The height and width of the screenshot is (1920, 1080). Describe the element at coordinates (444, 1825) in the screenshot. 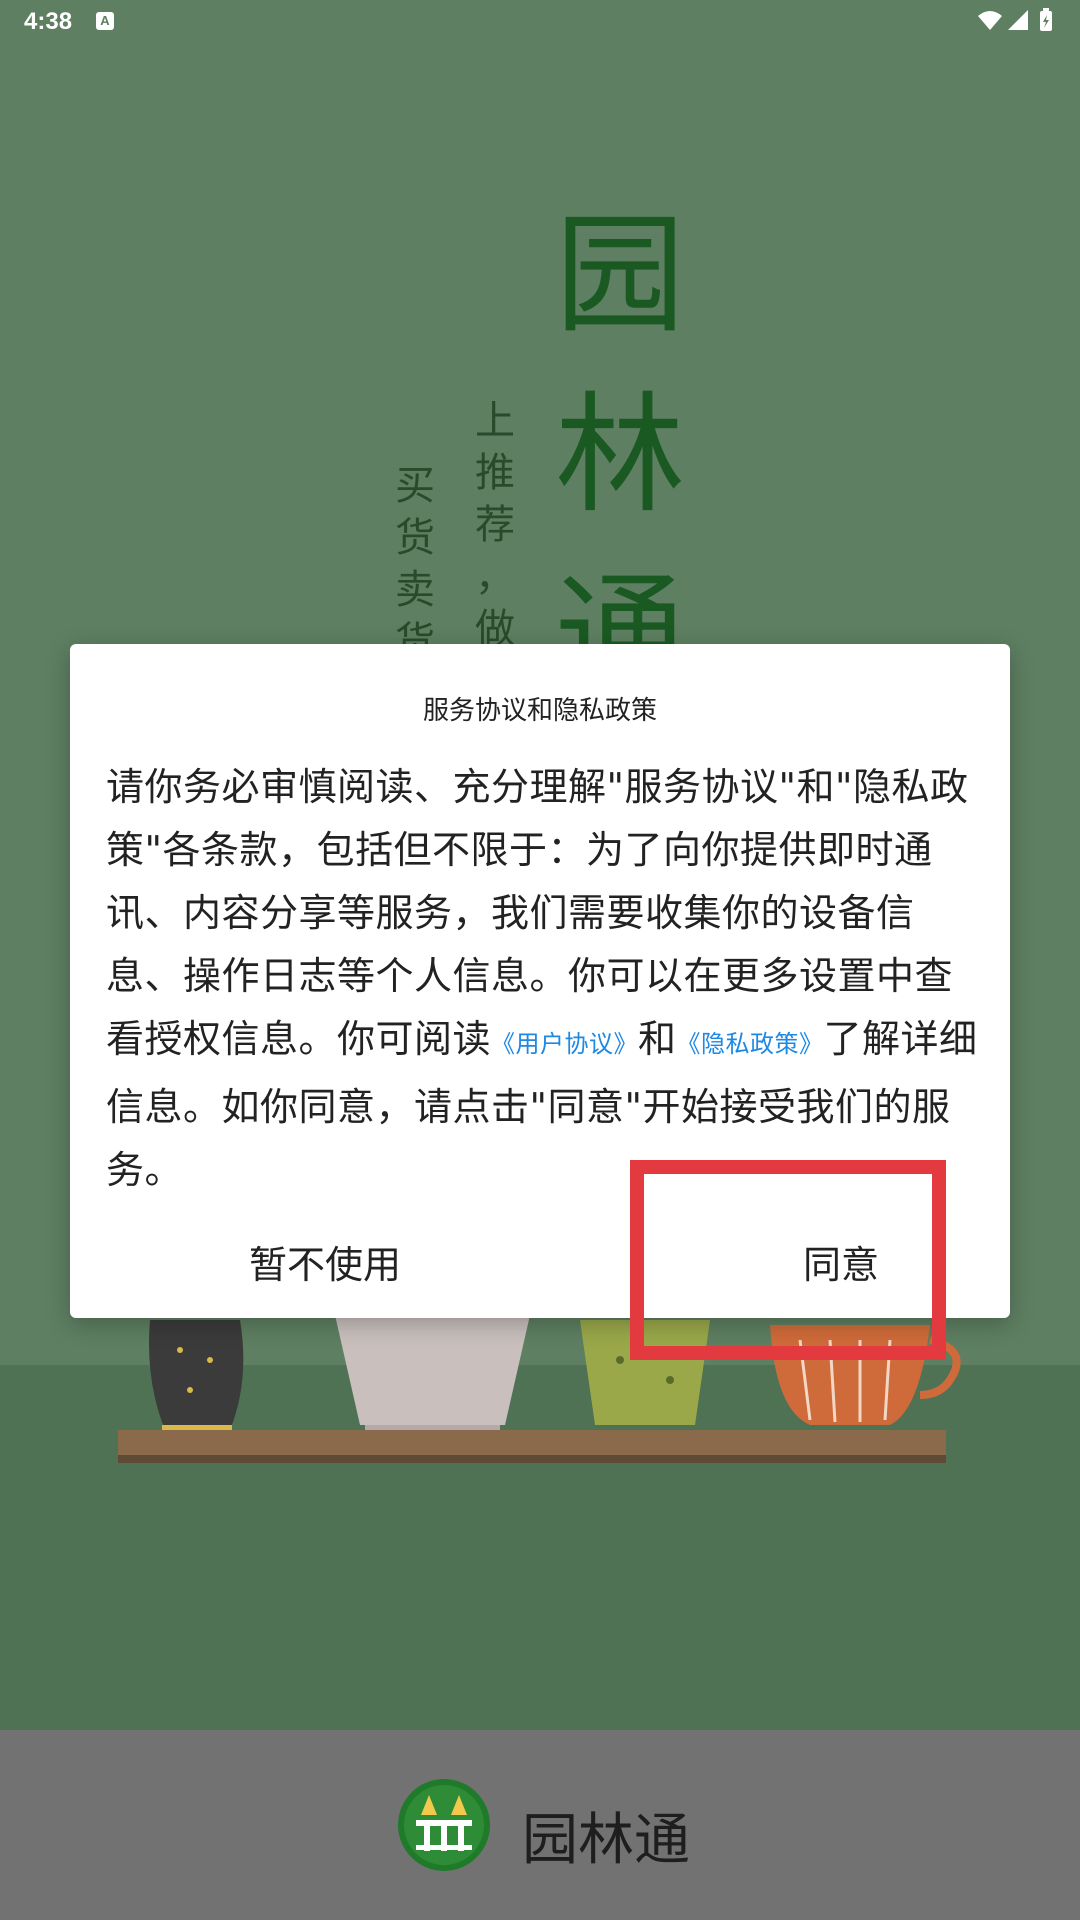

I see `app-logo-icon` at that location.